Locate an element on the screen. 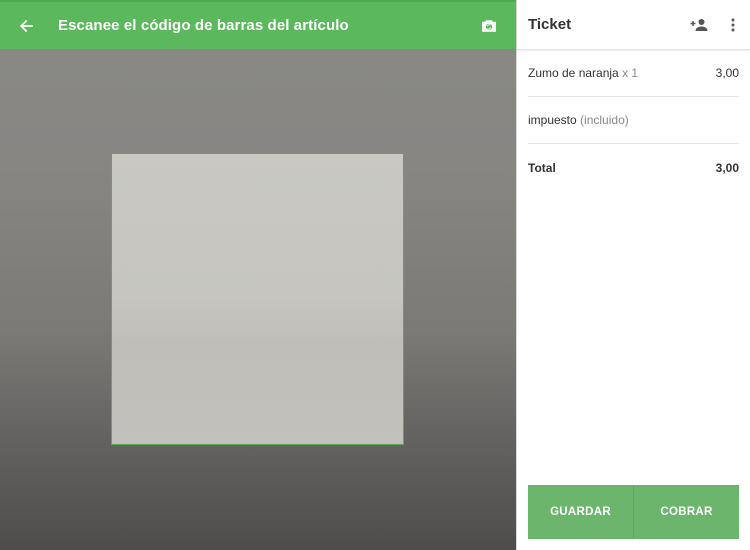  camera-switch-icon is located at coordinates (489, 25).